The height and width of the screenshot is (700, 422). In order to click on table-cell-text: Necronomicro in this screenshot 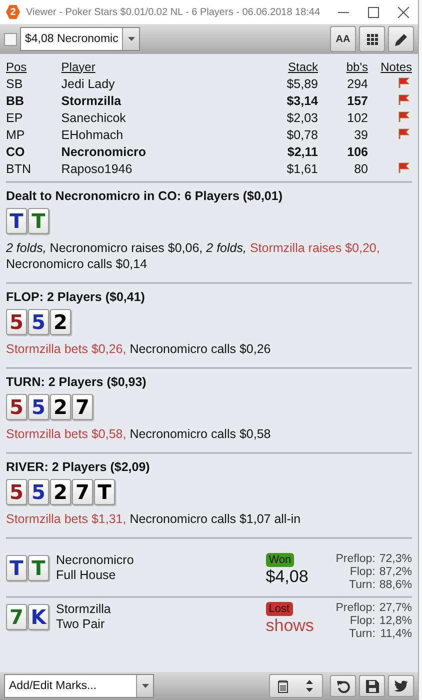, I will do `click(104, 152)`.